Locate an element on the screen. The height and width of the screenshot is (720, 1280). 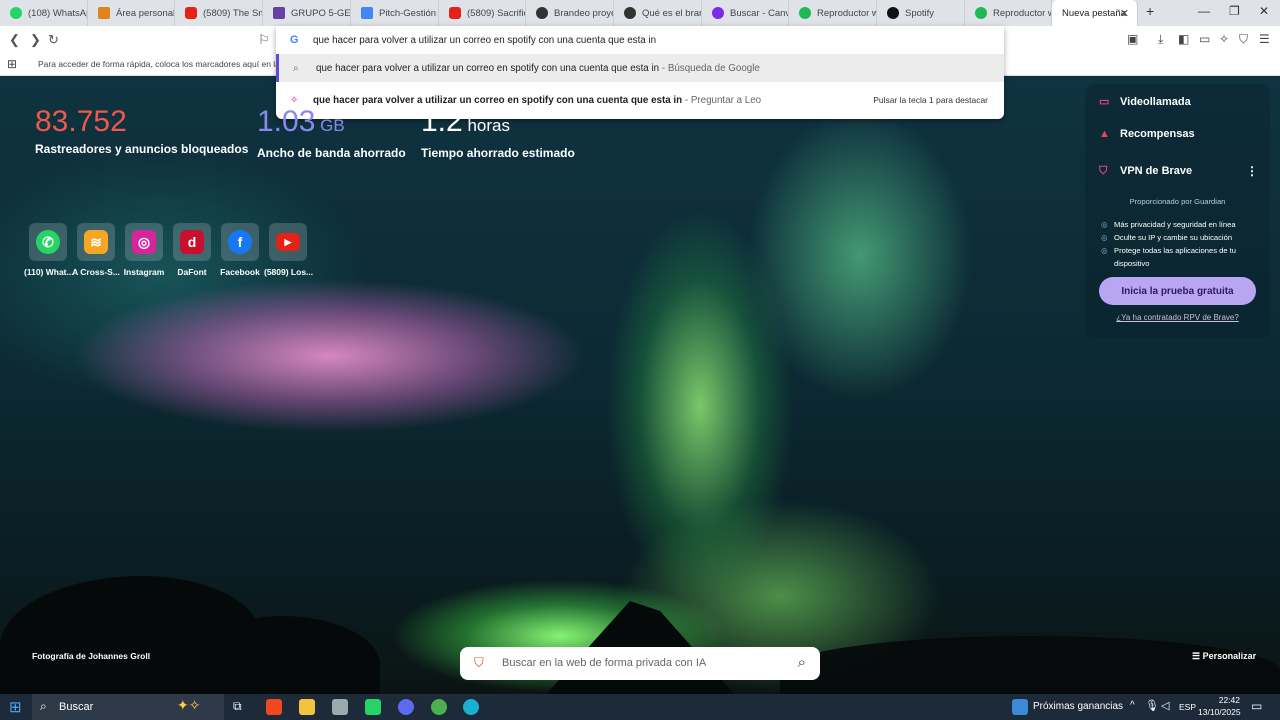
shortcut-facebook: f Facebook is located at coordinates (240, 250).